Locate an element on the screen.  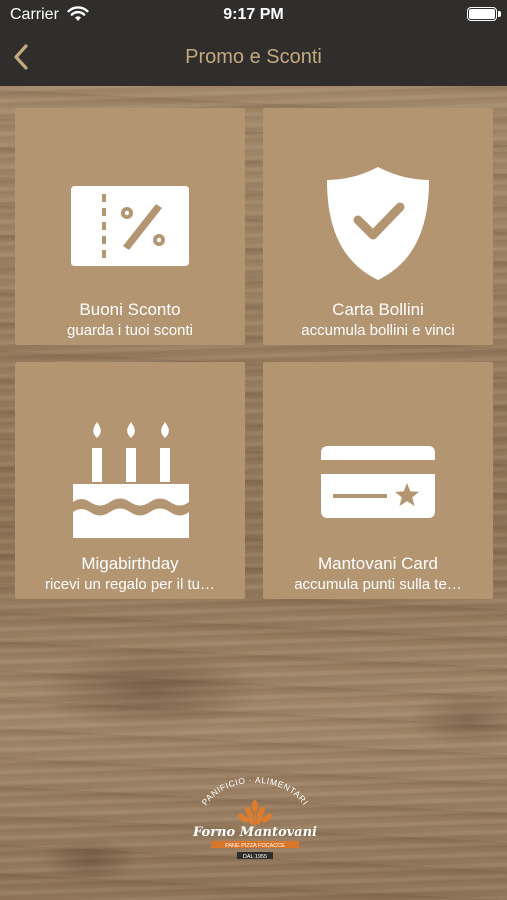
shield-check-icon is located at coordinates (378, 200).